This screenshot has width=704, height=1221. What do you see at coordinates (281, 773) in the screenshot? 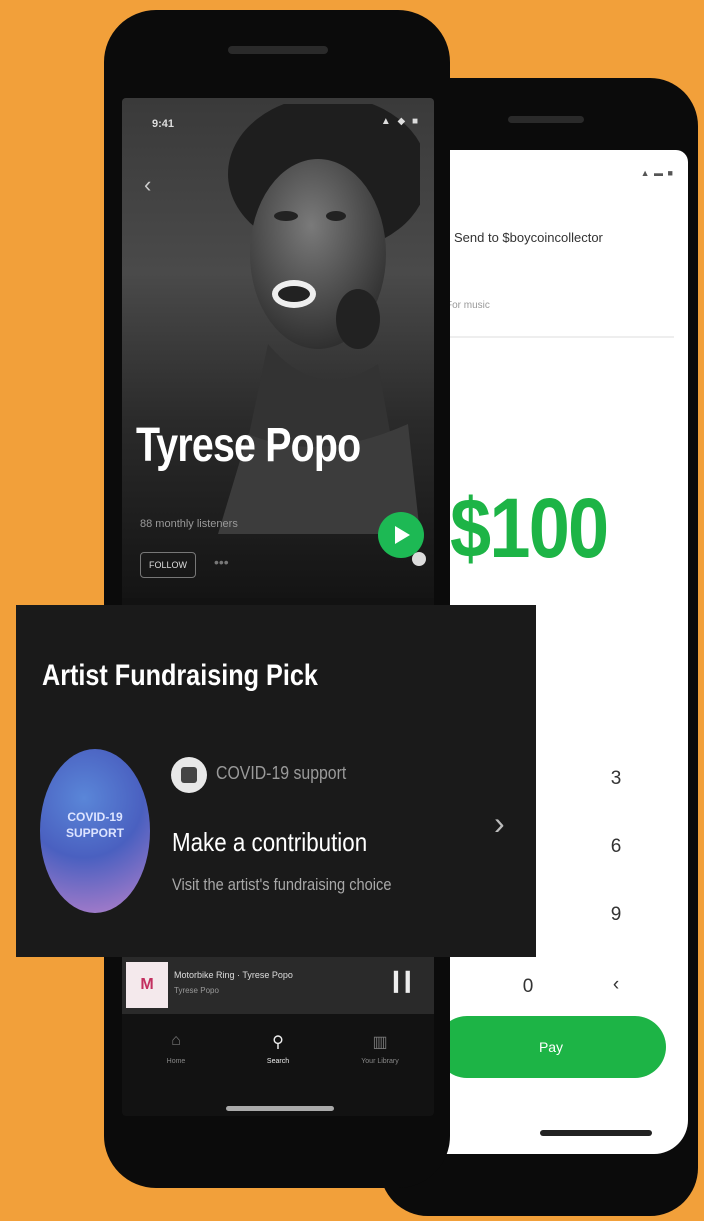
I see `organization-name: COVID-19 support` at bounding box center [281, 773].